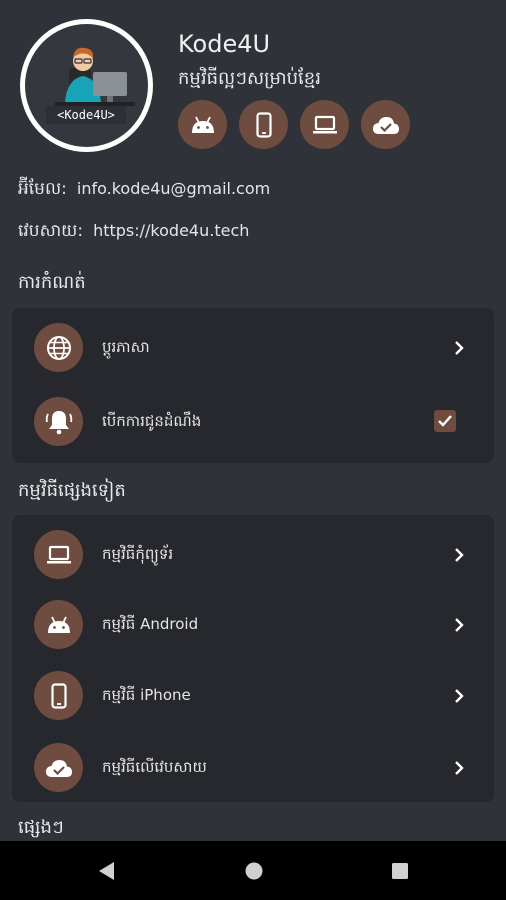 Image resolution: width=506 pixels, height=900 pixels. I want to click on change-language-label: ប្ដូរភាសា, so click(126, 347).